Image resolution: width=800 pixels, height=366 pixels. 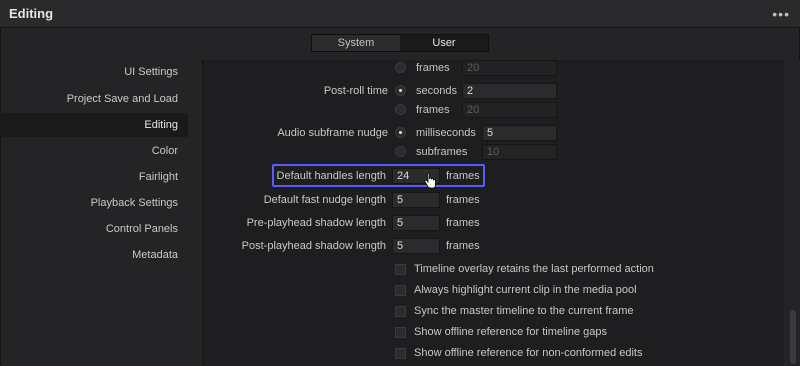 What do you see at coordinates (444, 43) in the screenshot?
I see `tab-user: User` at bounding box center [444, 43].